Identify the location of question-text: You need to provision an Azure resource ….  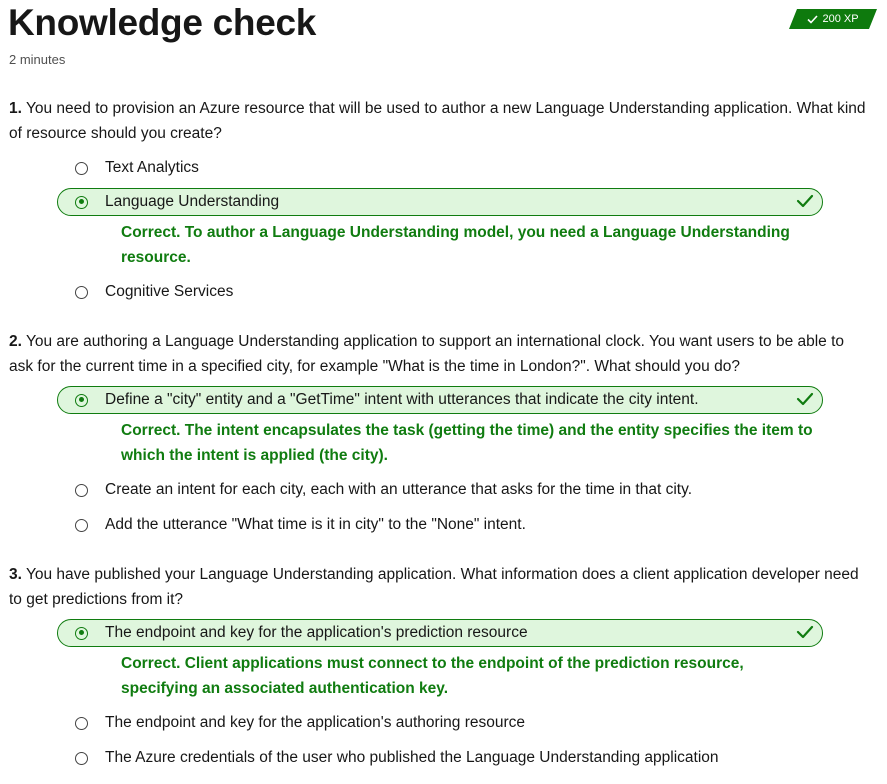
(437, 121).